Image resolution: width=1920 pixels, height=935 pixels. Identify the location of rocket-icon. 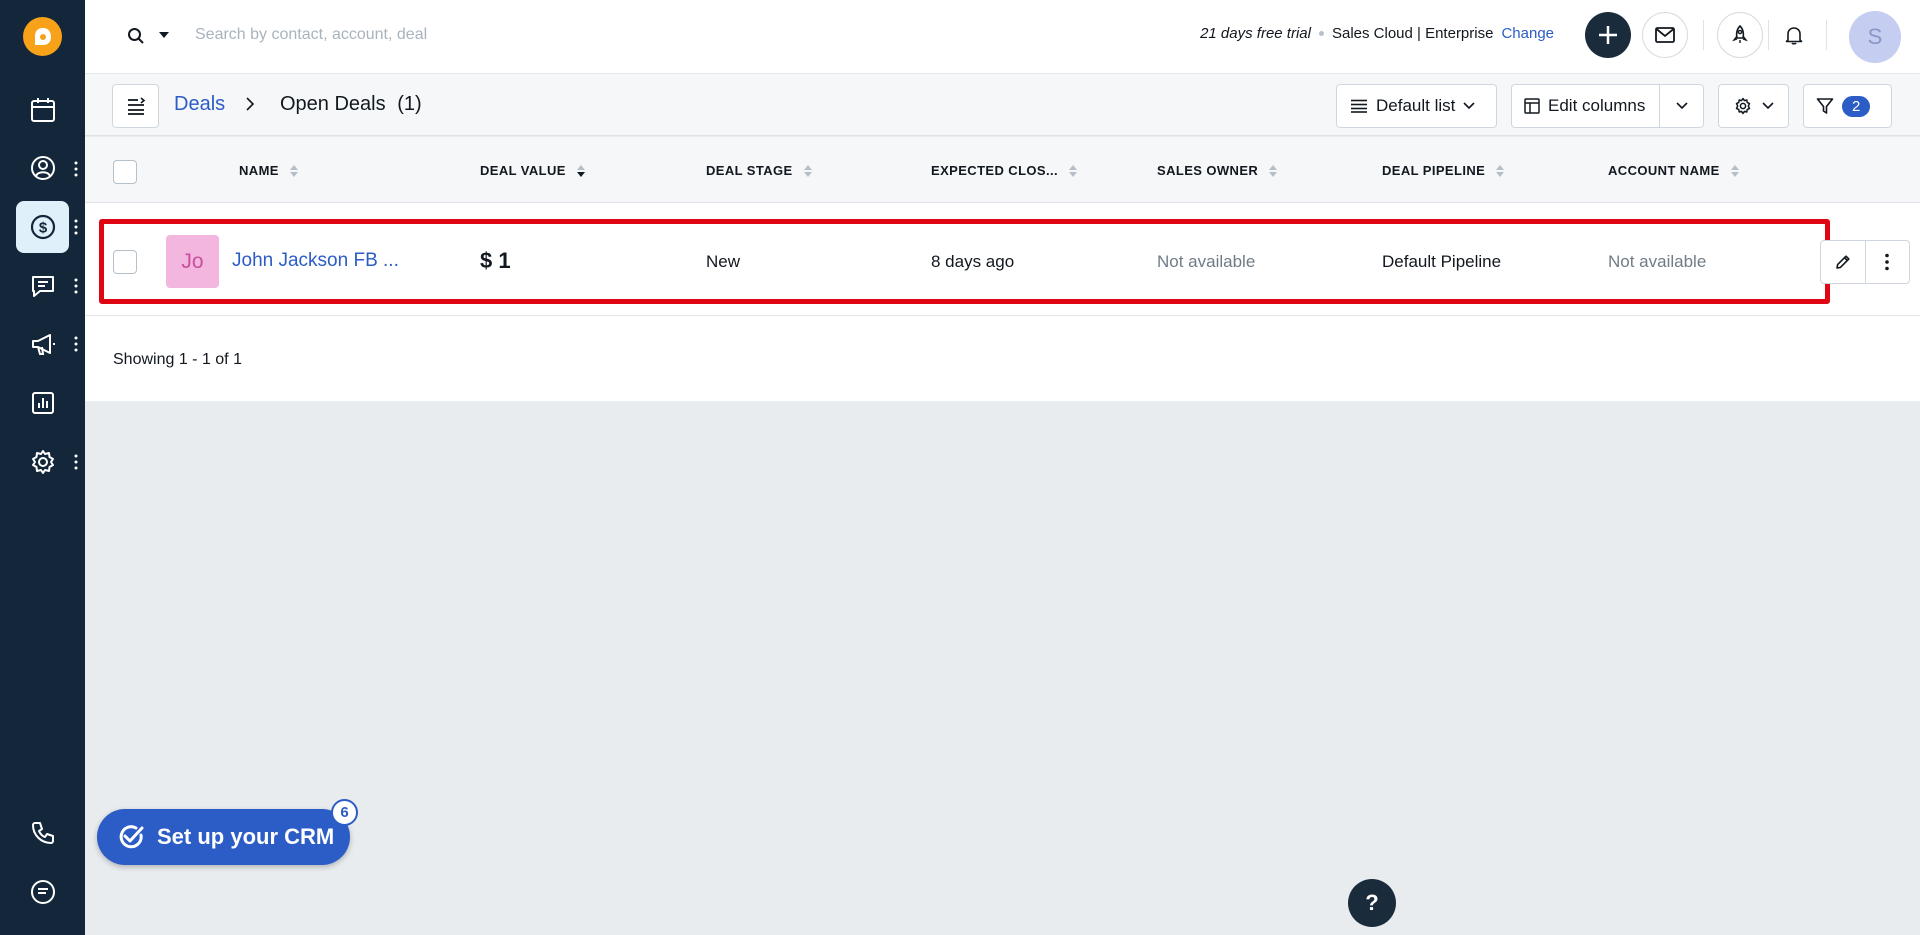
(1740, 34).